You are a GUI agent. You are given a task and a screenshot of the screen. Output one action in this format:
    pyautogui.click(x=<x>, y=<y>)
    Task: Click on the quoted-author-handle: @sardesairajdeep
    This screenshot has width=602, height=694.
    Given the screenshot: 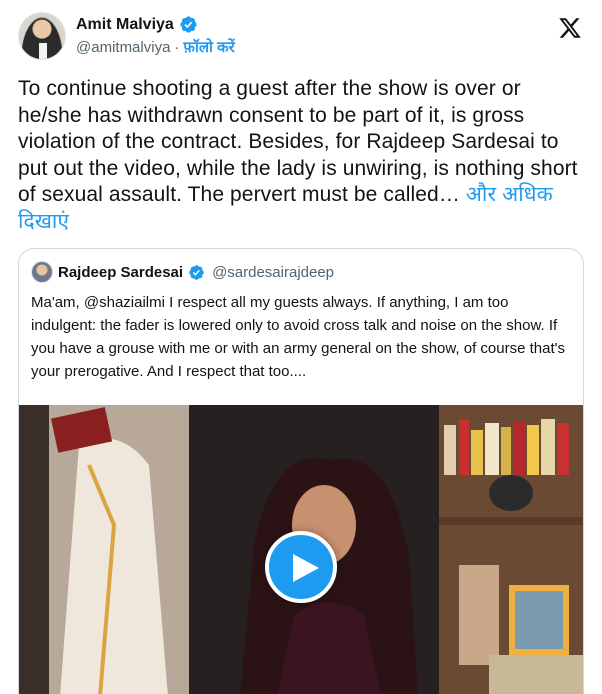 What is the action you would take?
    pyautogui.click(x=273, y=272)
    